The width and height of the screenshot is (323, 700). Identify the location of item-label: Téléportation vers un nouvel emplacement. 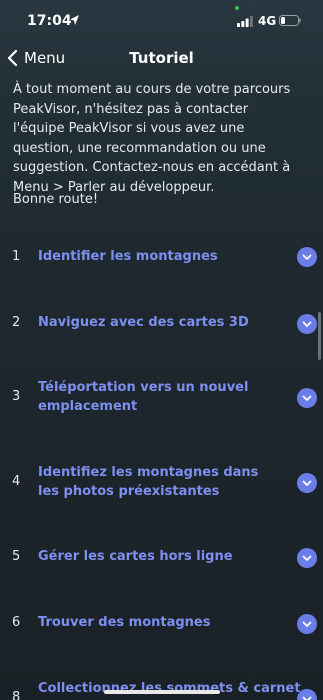
(143, 397).